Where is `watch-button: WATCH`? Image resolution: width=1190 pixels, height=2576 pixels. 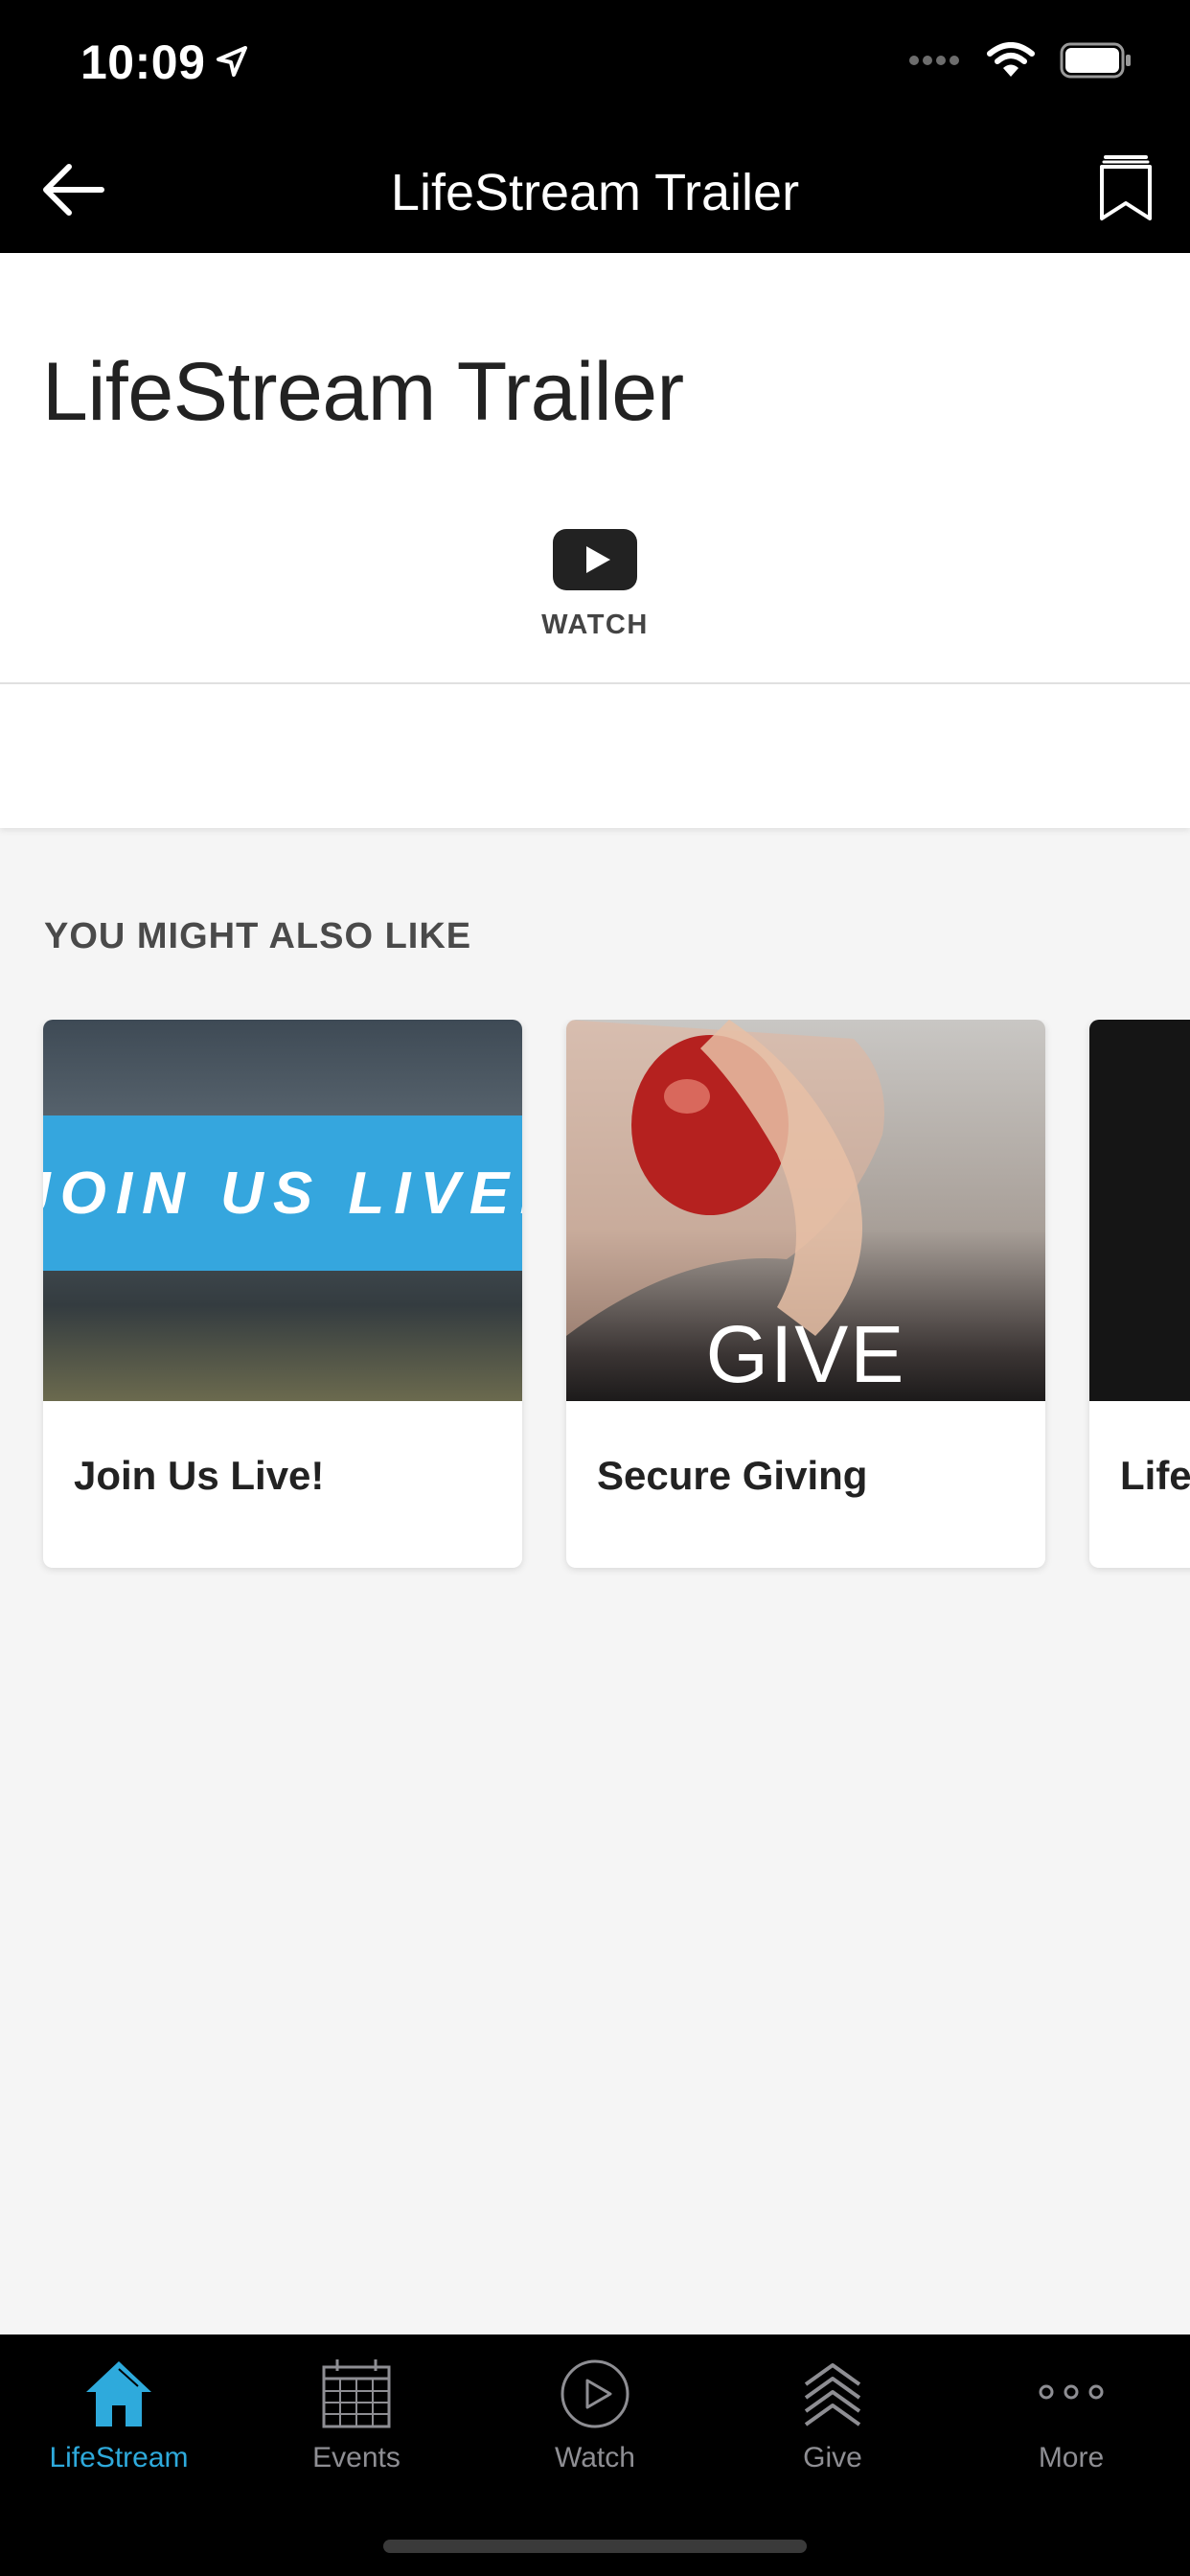
watch-button: WATCH is located at coordinates (595, 596).